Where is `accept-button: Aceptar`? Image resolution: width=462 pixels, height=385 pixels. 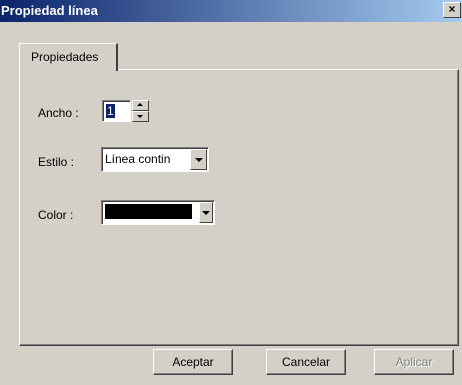
accept-button: Aceptar is located at coordinates (193, 362).